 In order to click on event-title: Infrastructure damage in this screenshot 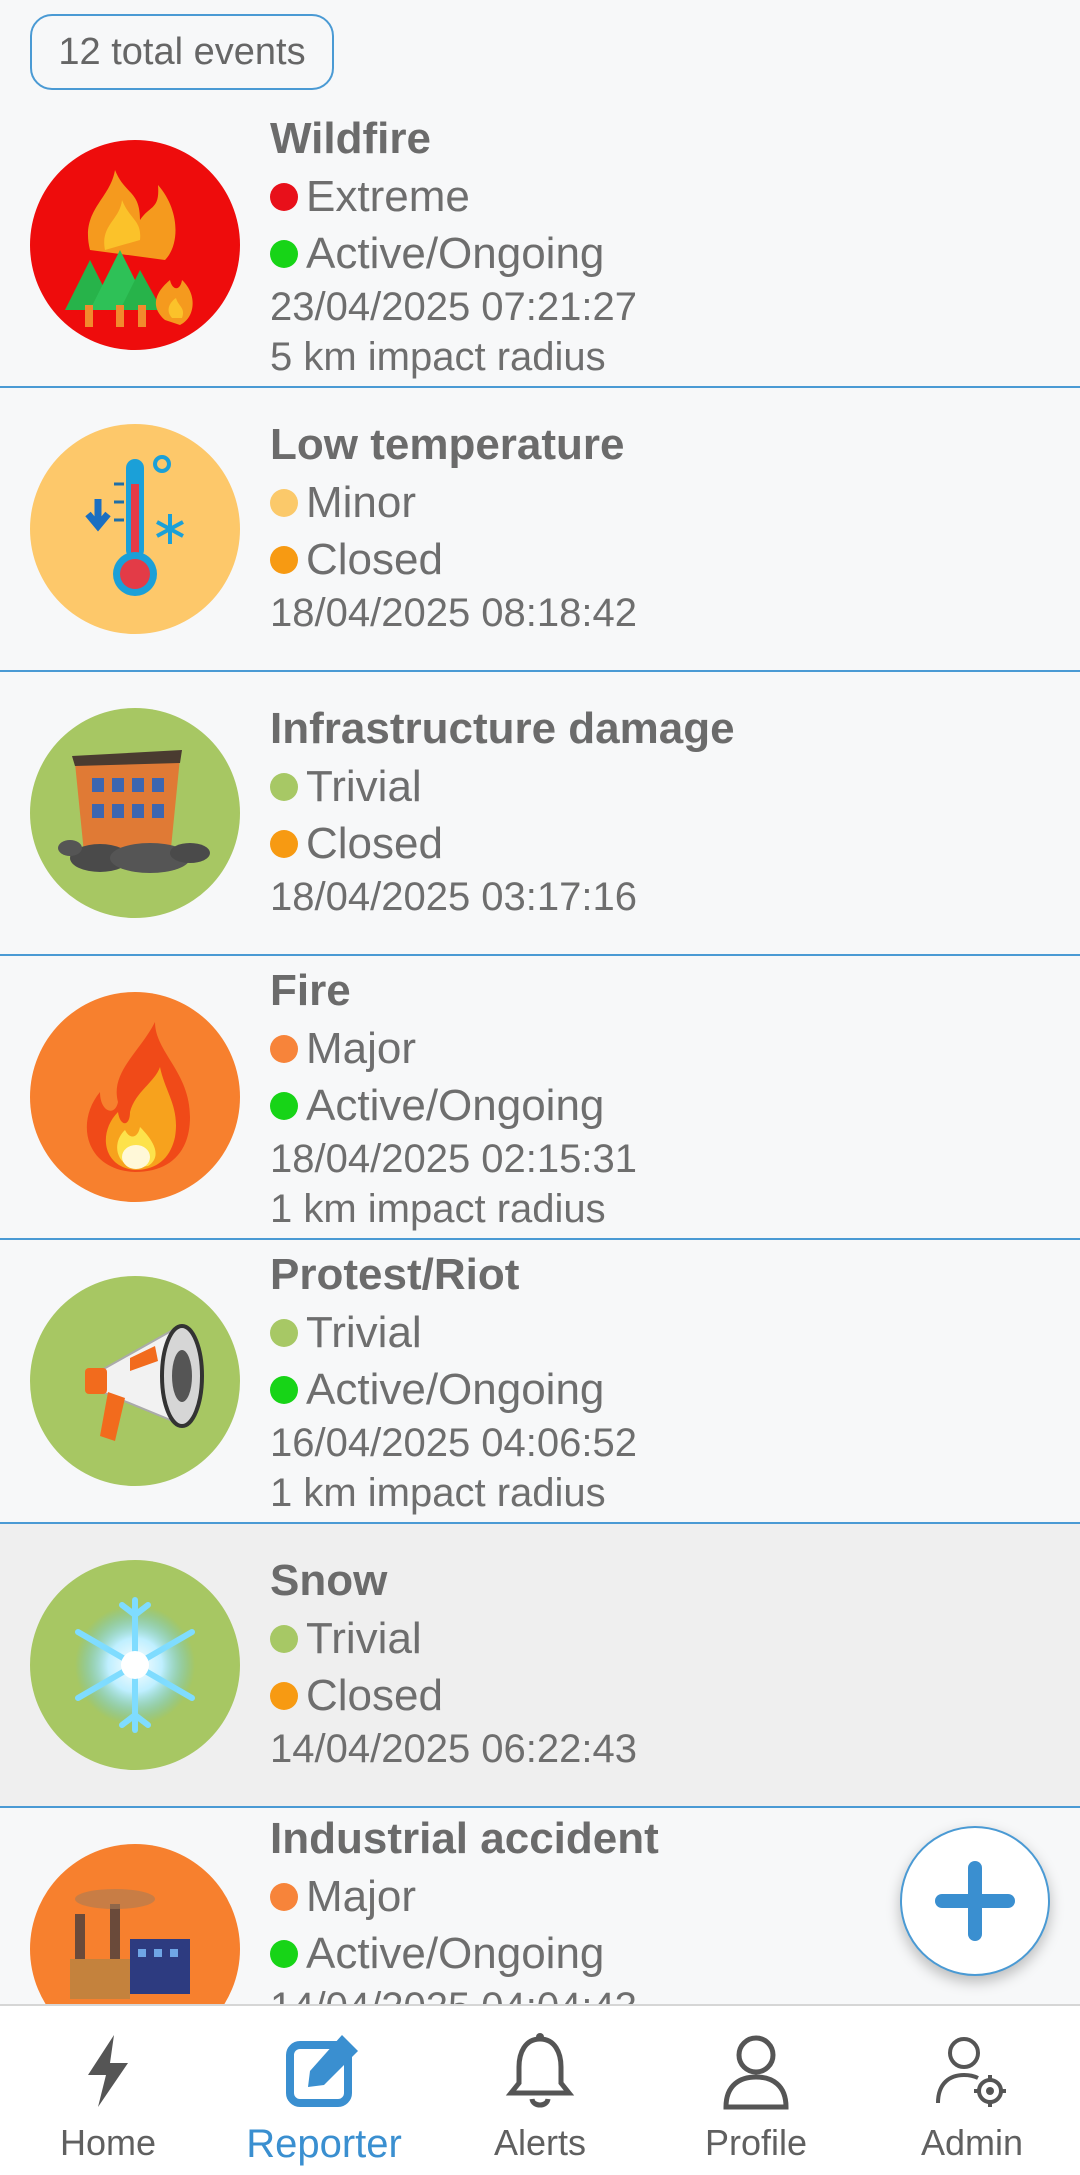, I will do `click(502, 728)`.